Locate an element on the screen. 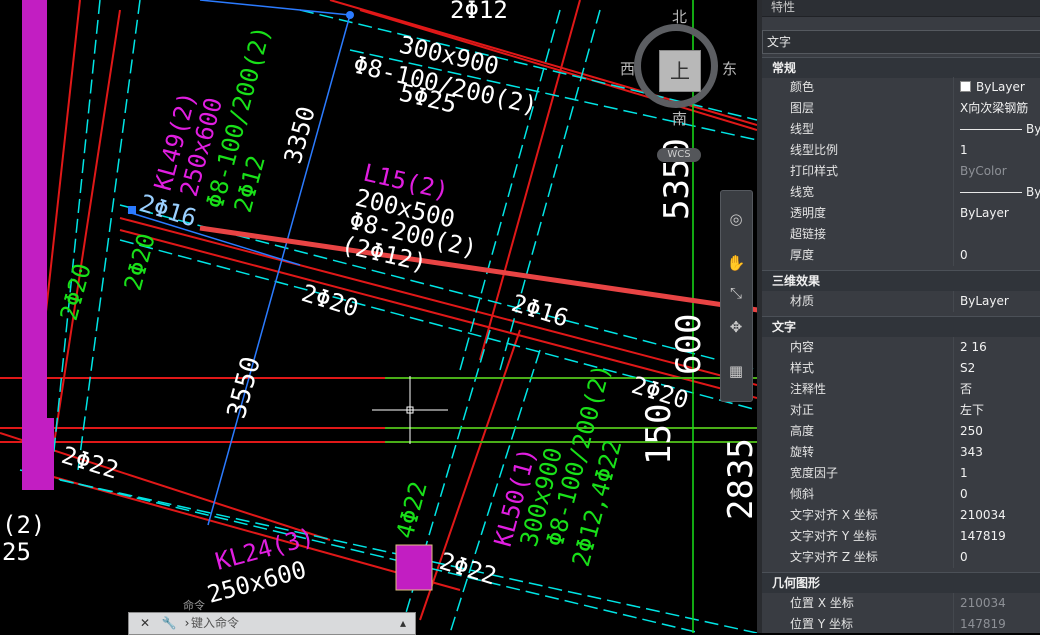  text-row-value: 左下 is located at coordinates (1000, 410).